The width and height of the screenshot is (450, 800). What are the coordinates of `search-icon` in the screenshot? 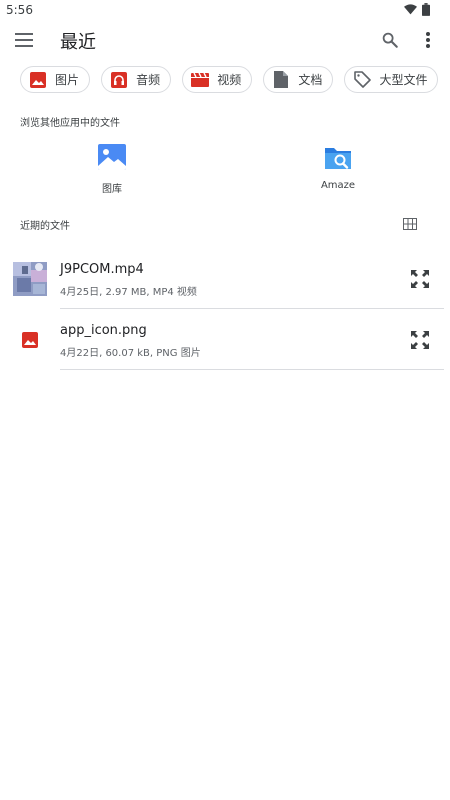 It's located at (390, 40).